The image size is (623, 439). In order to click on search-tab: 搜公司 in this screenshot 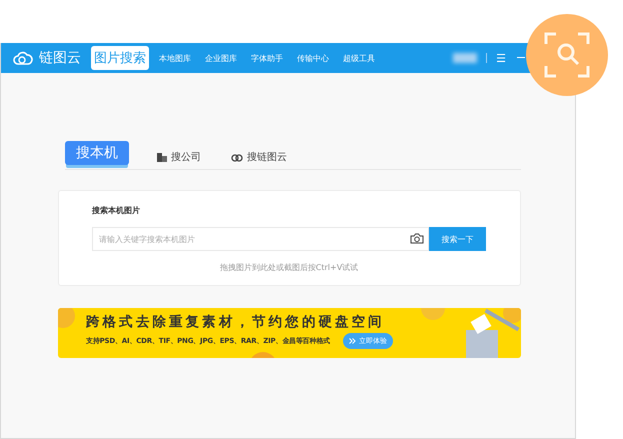, I will do `click(179, 159)`.